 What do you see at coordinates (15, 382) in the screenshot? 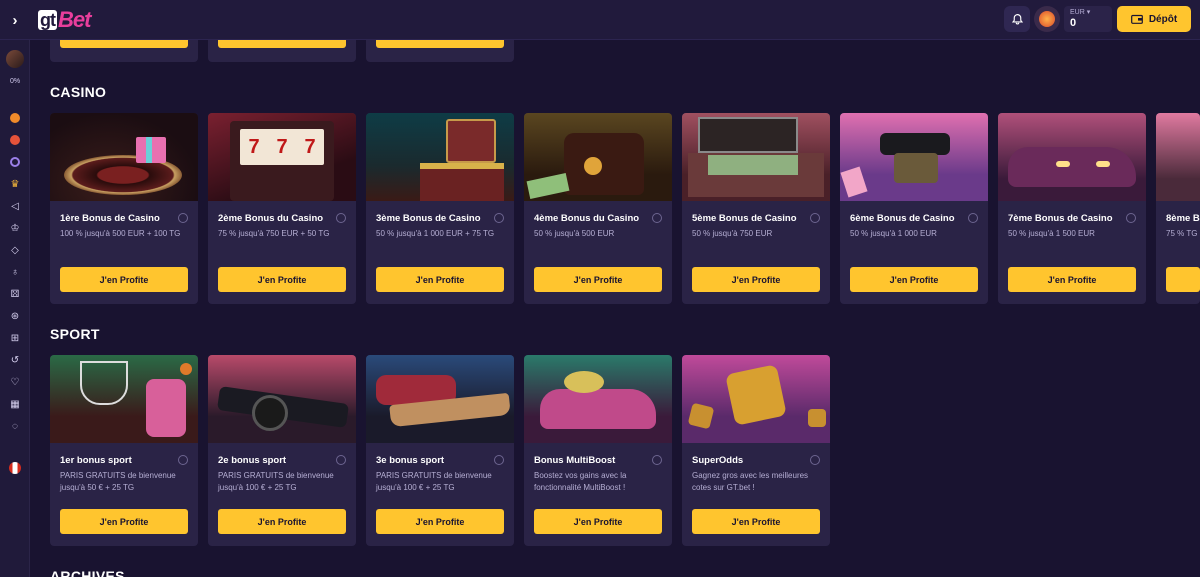
I see `heart-icon: ♡` at bounding box center [15, 382].